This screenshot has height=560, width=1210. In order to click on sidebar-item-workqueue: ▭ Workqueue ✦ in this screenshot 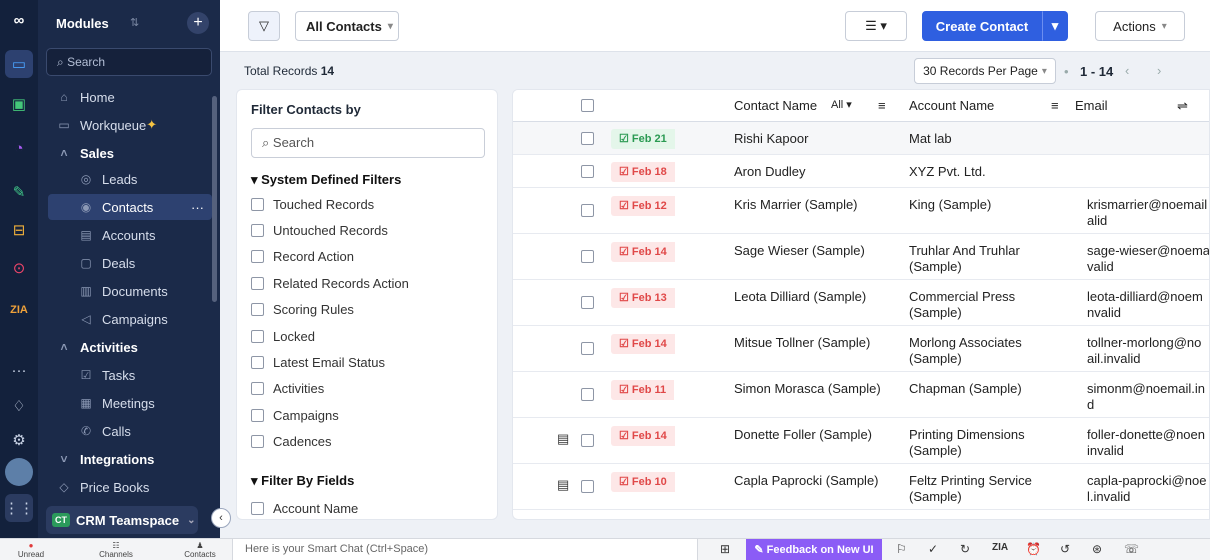, I will do `click(126, 125)`.